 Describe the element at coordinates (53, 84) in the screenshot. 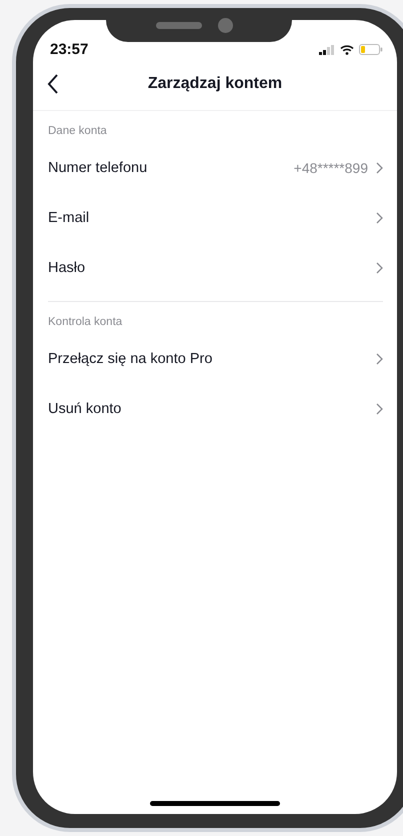

I see `back-icon` at that location.